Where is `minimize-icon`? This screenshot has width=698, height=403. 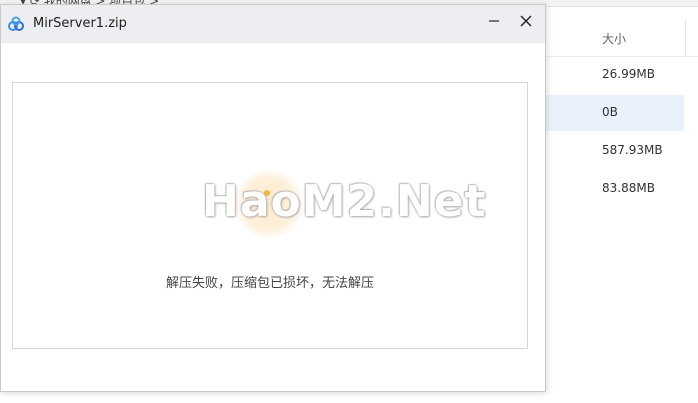
minimize-icon is located at coordinates (494, 21).